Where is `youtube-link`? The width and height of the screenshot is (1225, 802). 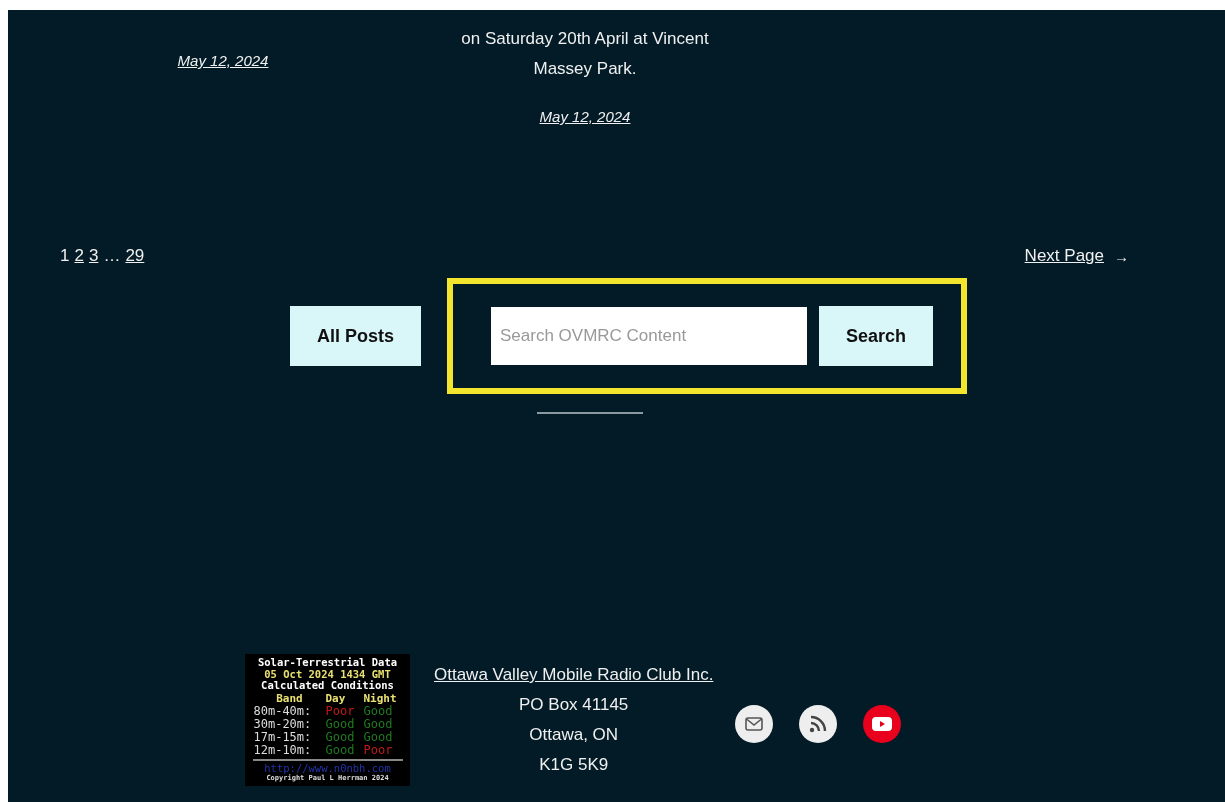 youtube-link is located at coordinates (882, 724).